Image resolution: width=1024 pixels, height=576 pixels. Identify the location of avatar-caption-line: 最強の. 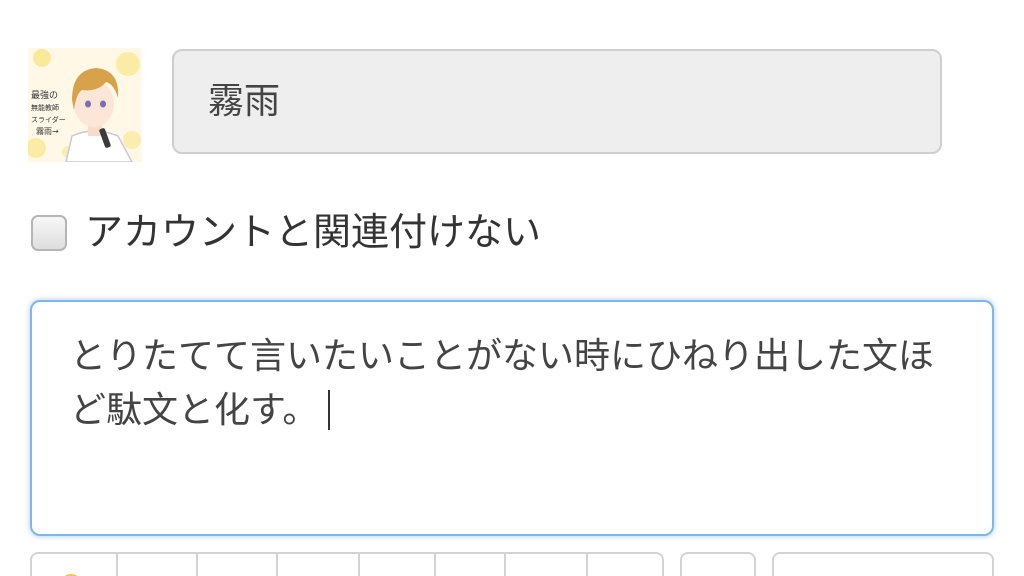
(44, 95).